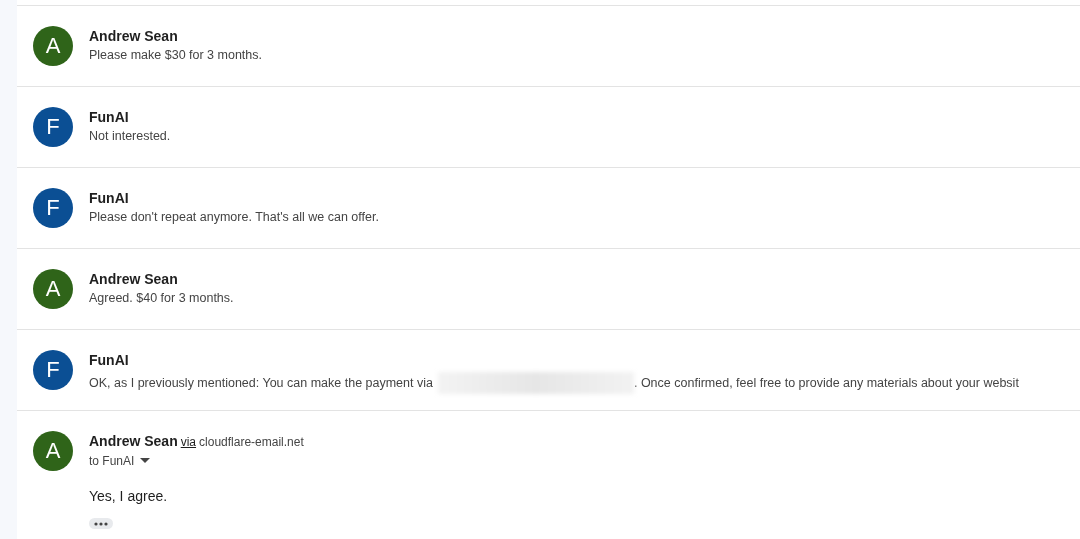 This screenshot has width=1080, height=539. Describe the element at coordinates (112, 461) in the screenshot. I see `recipients-toggle: to FunAI` at that location.